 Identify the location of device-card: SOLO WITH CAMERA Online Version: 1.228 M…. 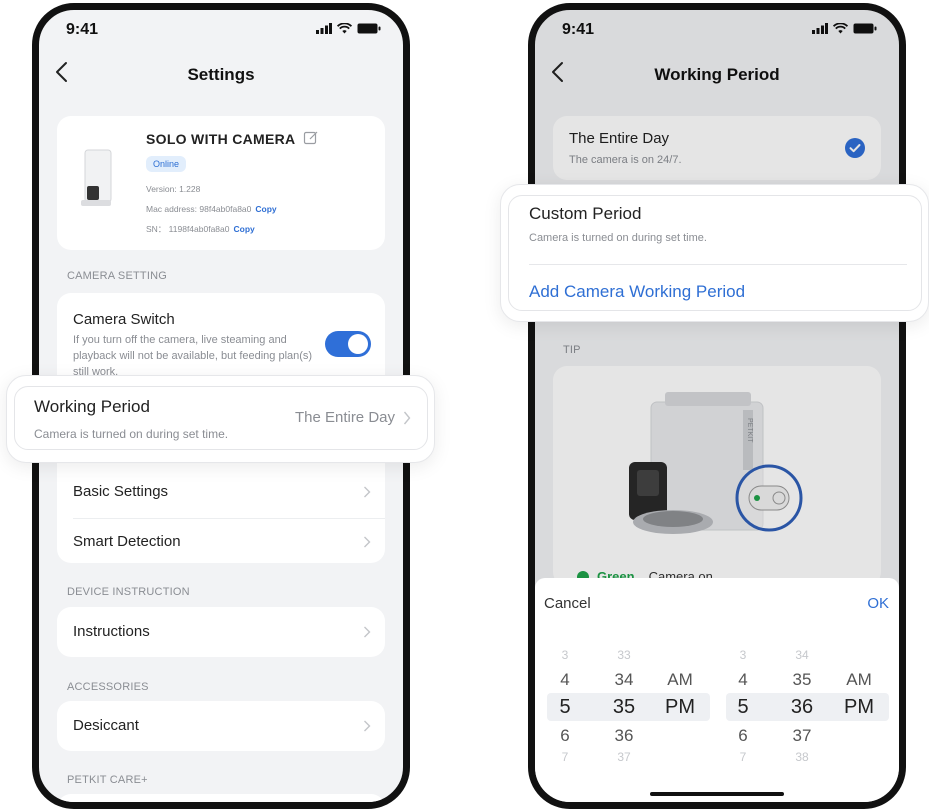
(221, 183).